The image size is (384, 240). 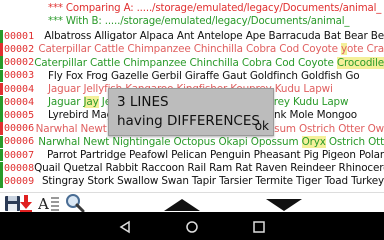 What do you see at coordinates (259, 226) in the screenshot?
I see `recents-icon` at bounding box center [259, 226].